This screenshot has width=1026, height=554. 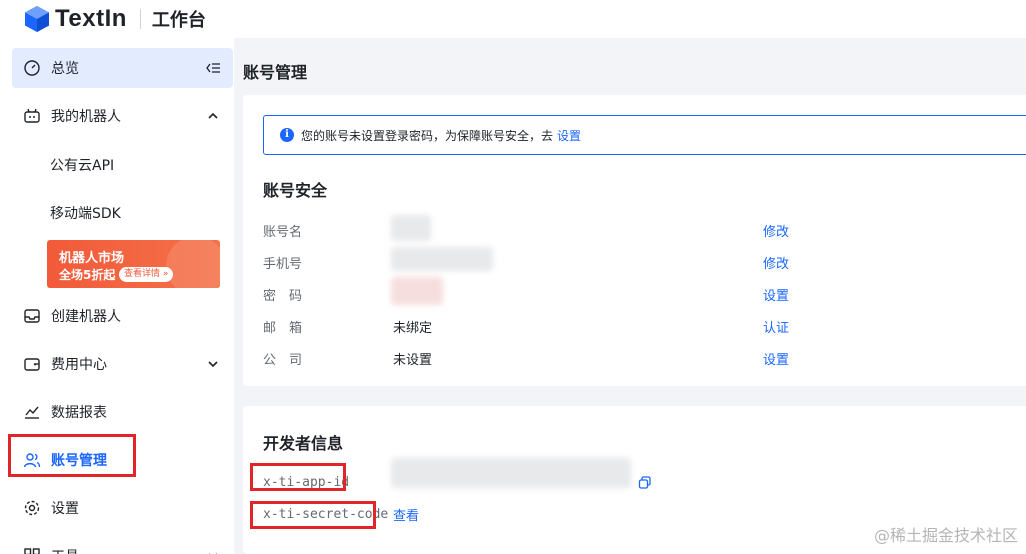 I want to click on robot-market-promo-banner: 机器人市场 全场5折起 查看详情 », so click(x=133, y=264).